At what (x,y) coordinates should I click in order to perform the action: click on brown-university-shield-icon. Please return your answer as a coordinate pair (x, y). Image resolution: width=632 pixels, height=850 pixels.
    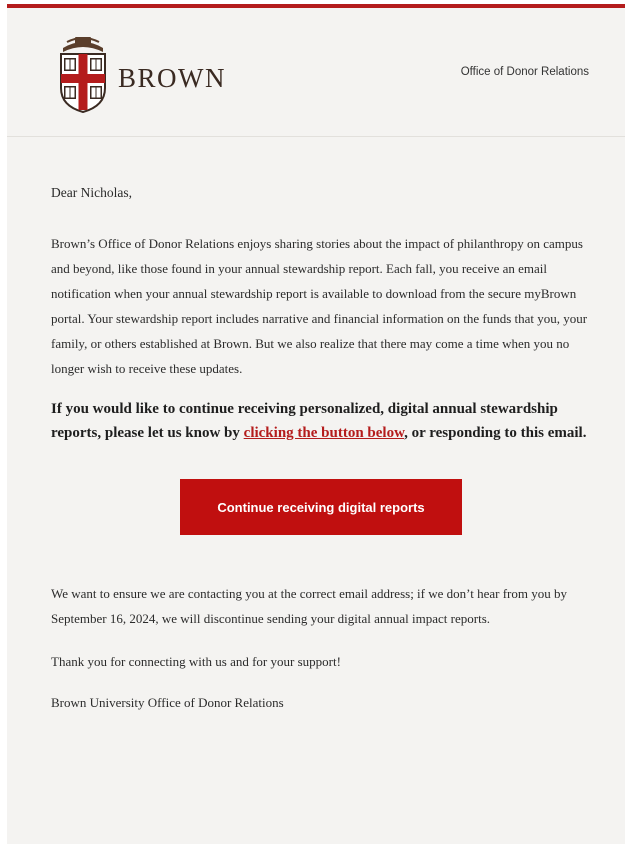
    Looking at the image, I should click on (83, 75).